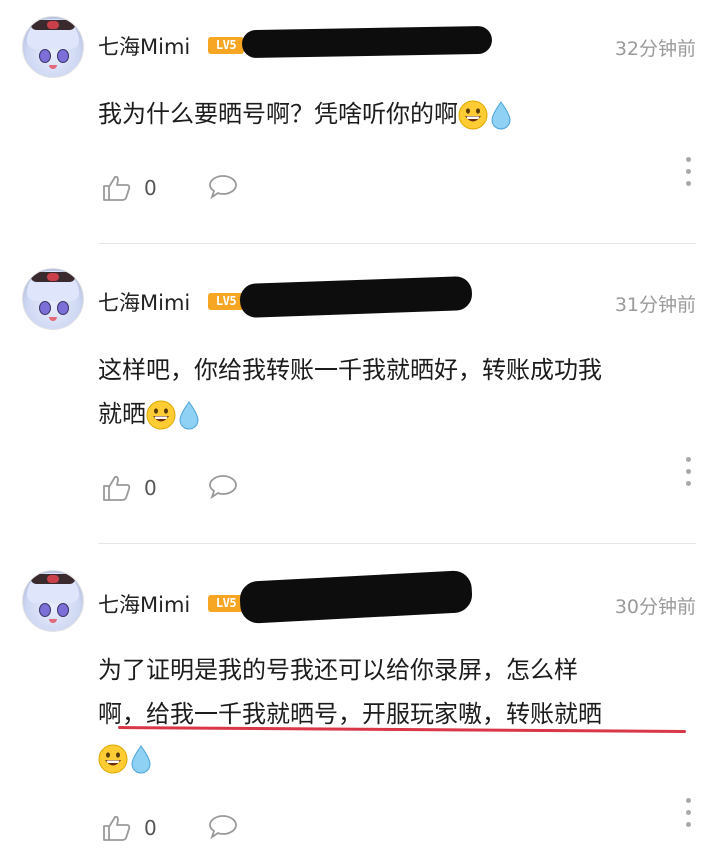 The height and width of the screenshot is (849, 720). I want to click on comment-text-line-1: 我为什么要晒号啊？凭啥听你的啊, so click(278, 114).